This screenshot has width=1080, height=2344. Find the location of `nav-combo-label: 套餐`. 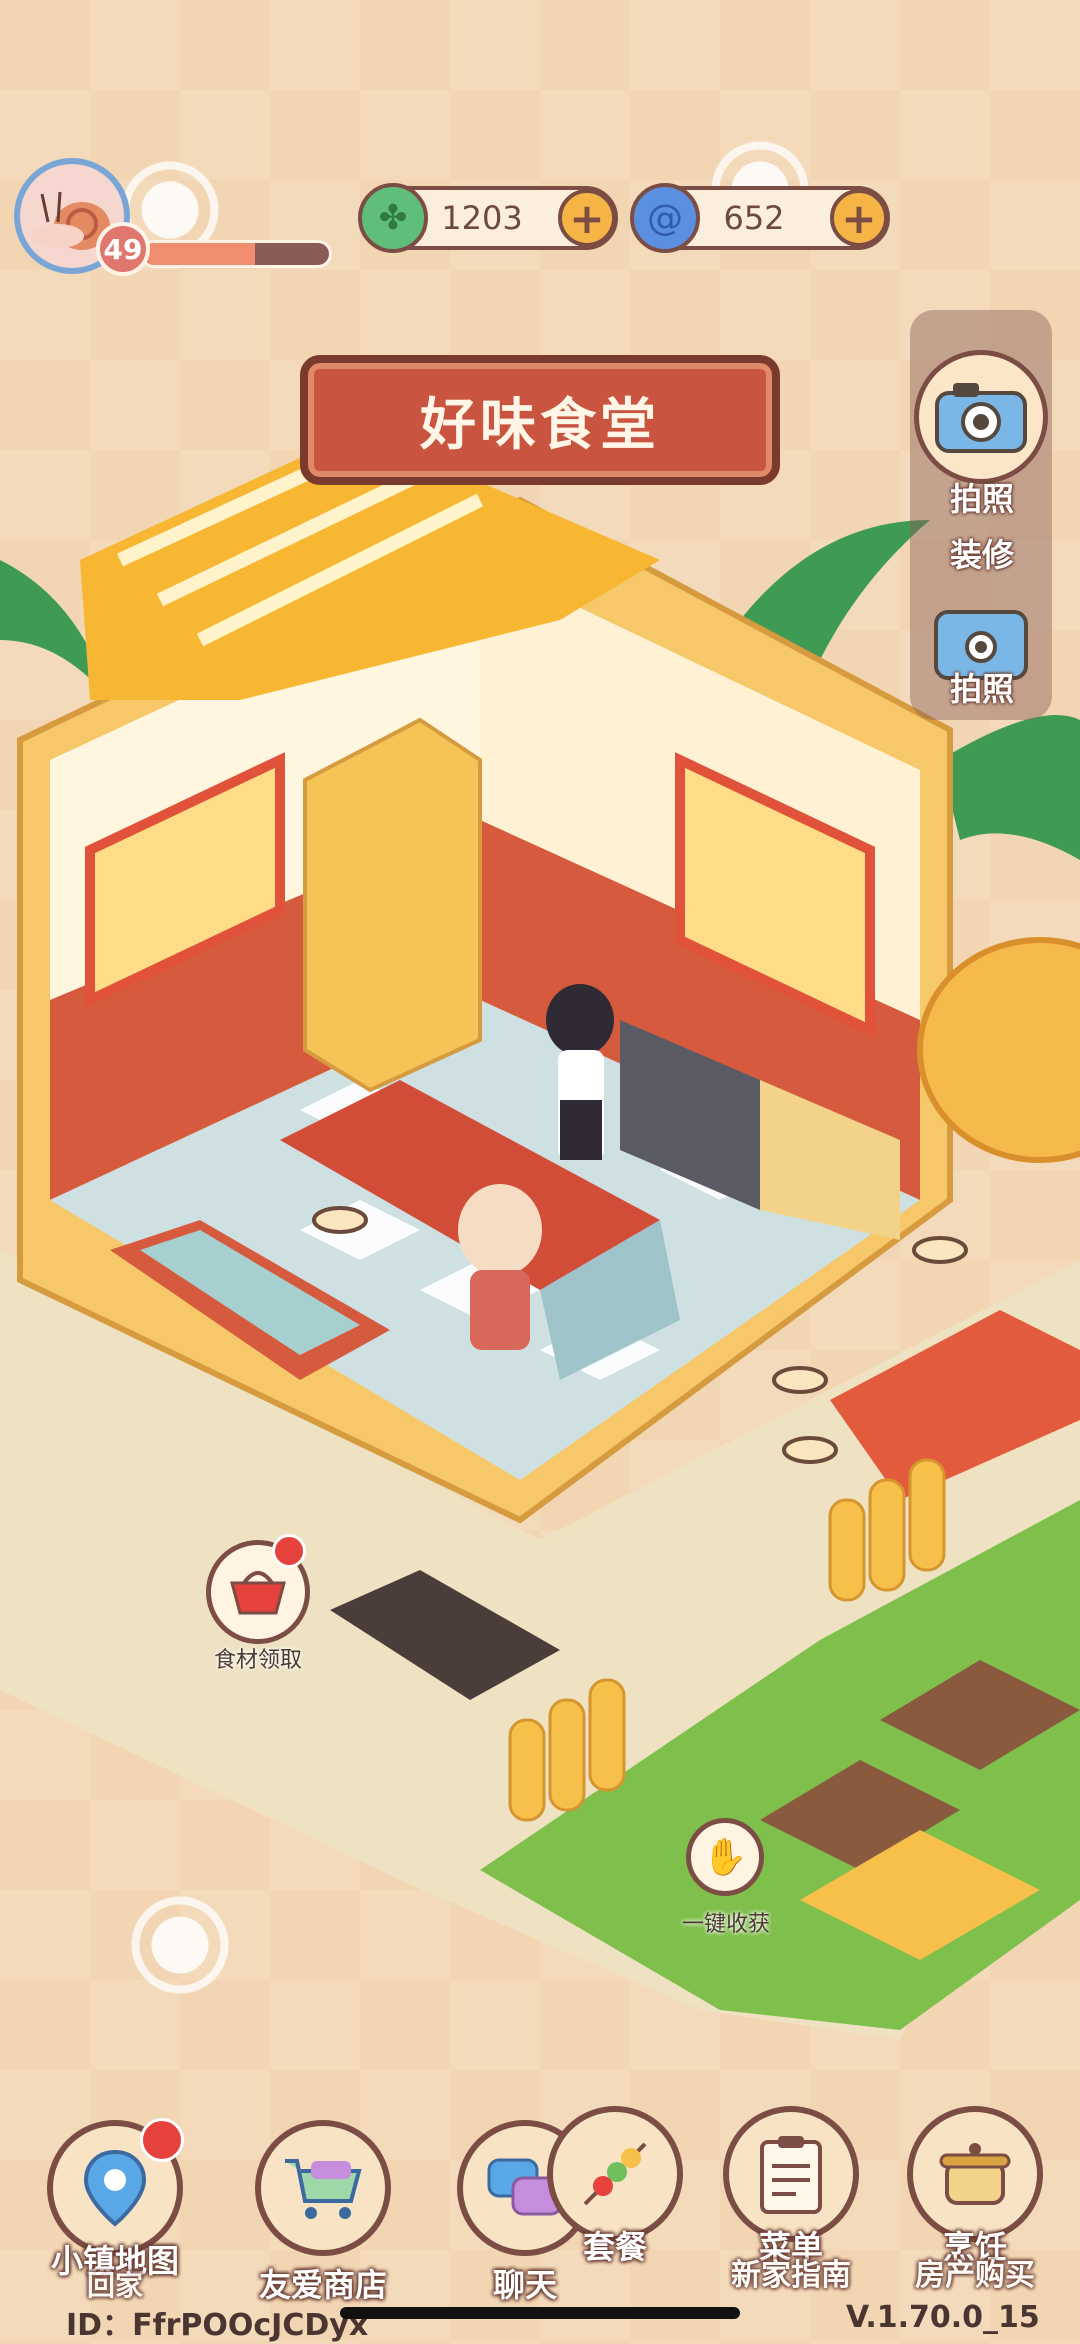

nav-combo-label: 套餐 is located at coordinates (614, 2247).